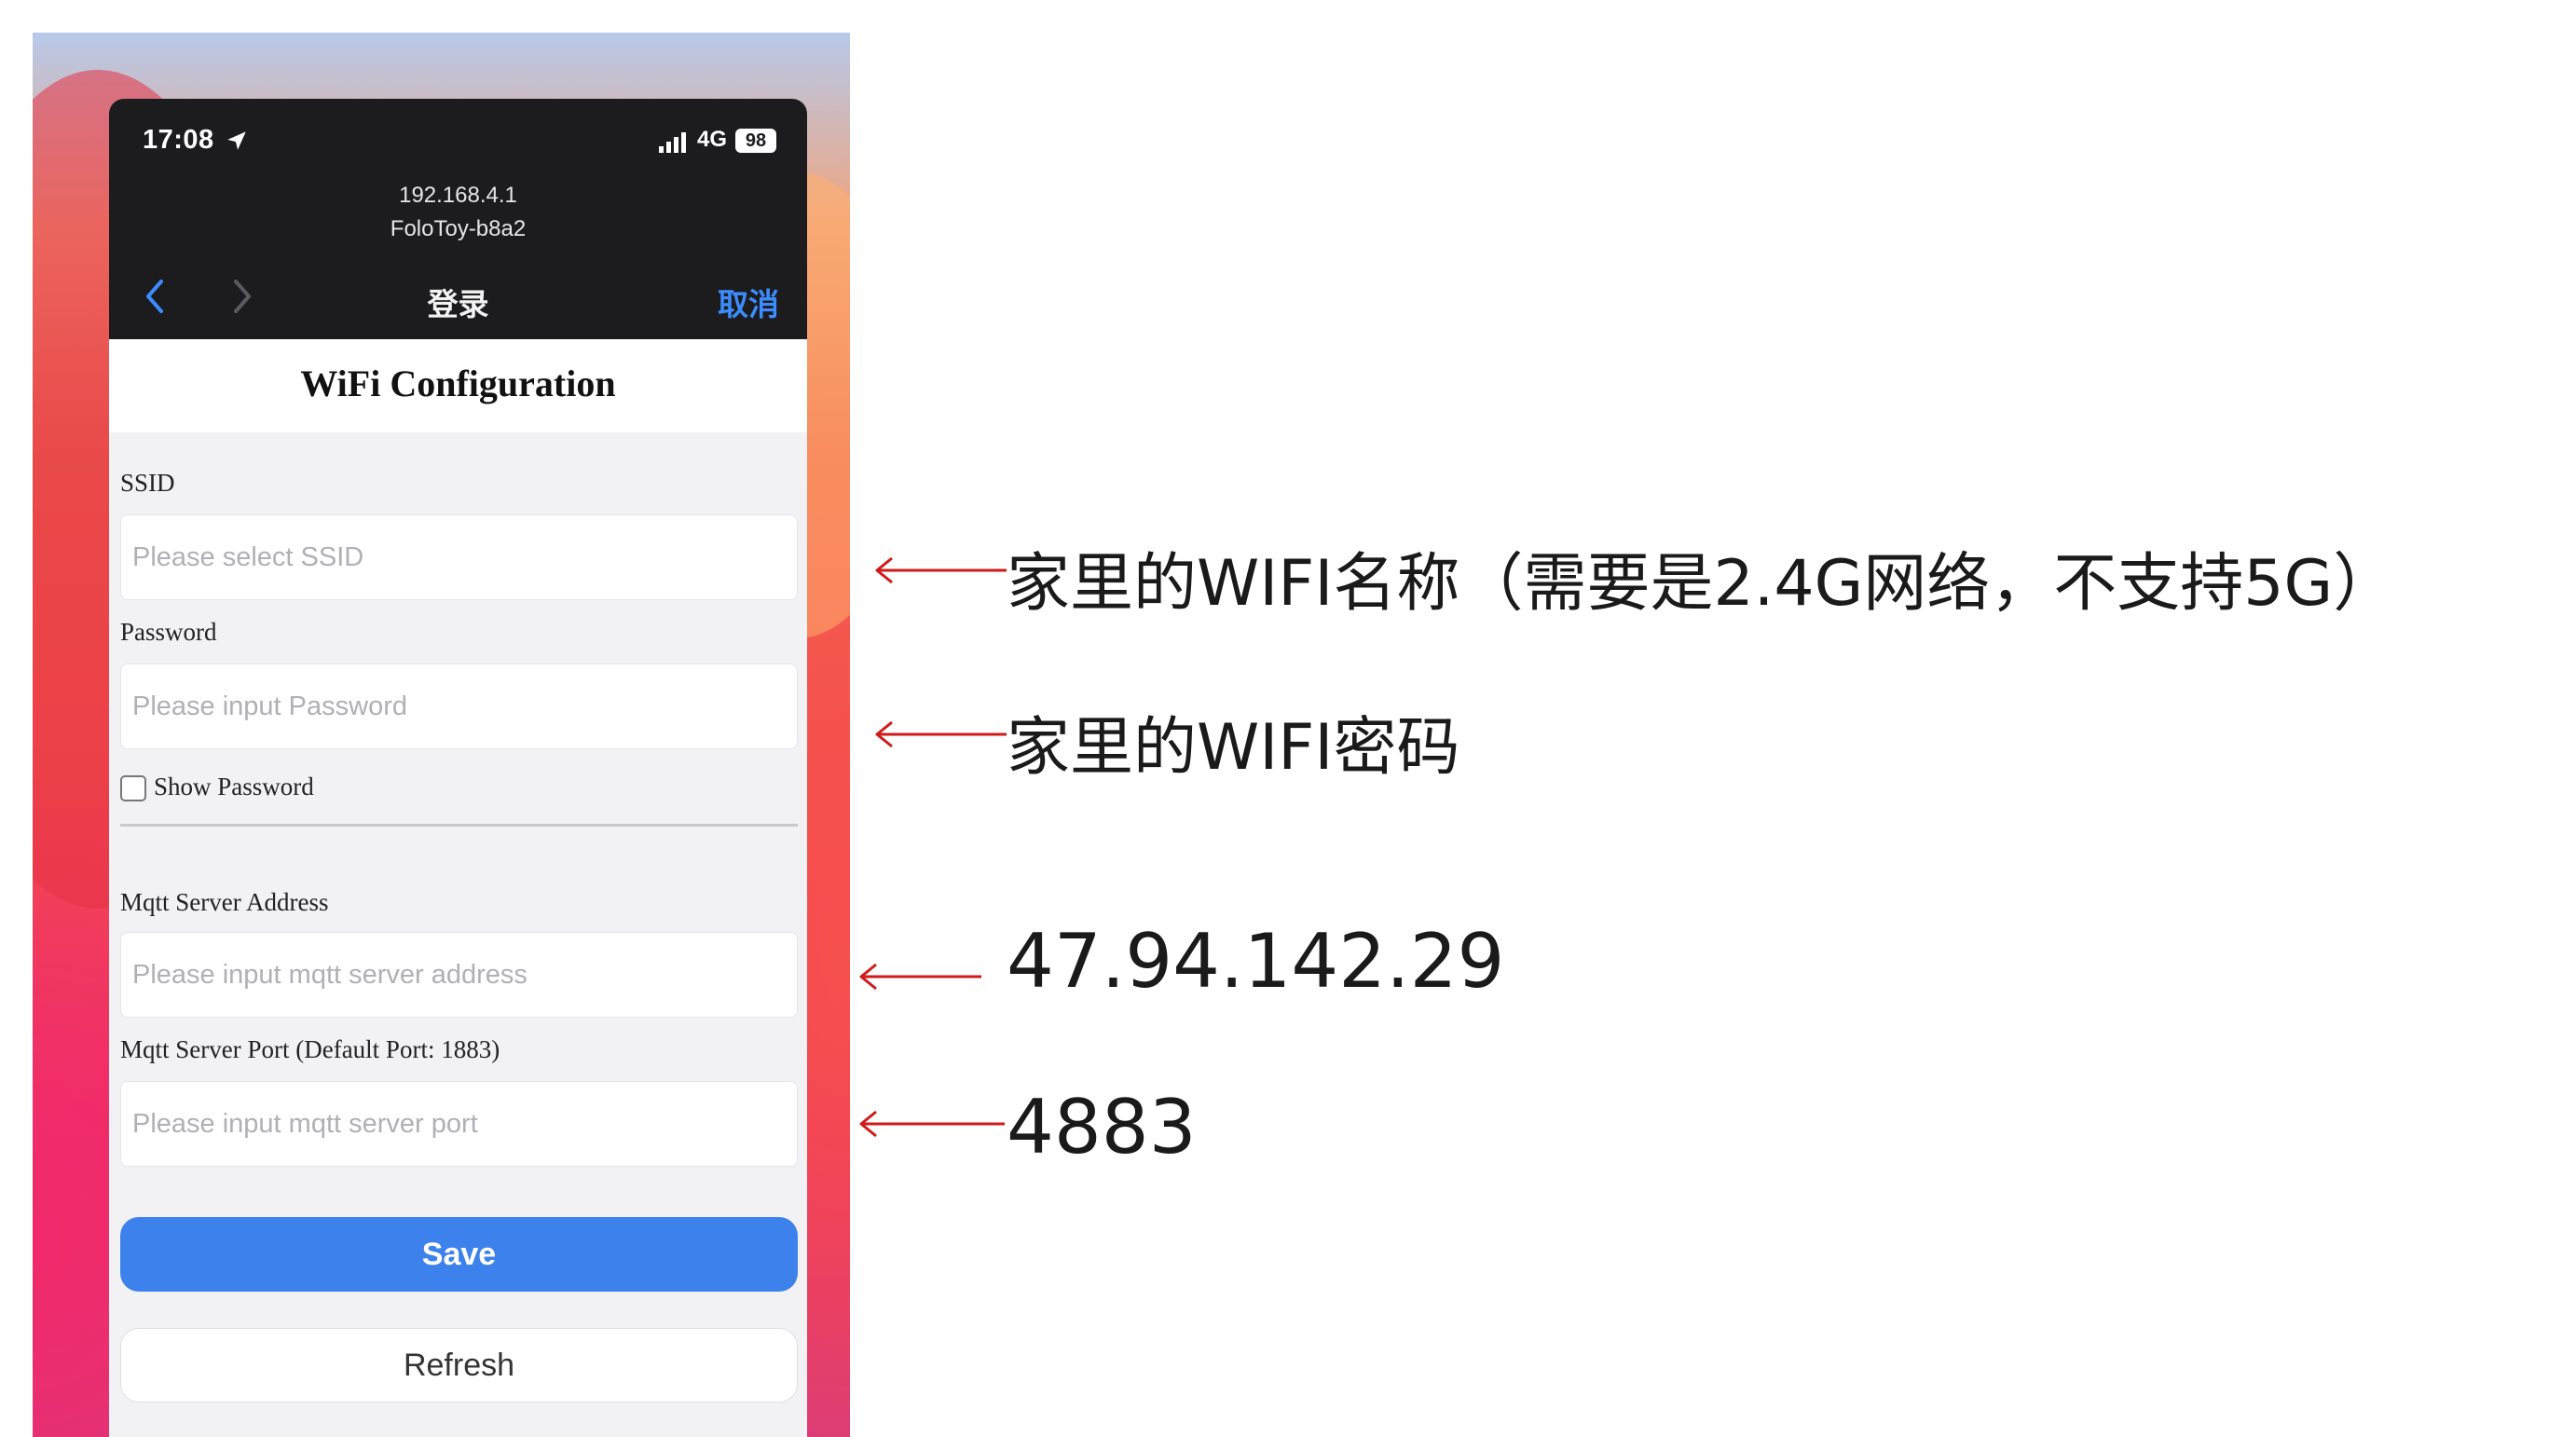 This screenshot has height=1437, width=2576. I want to click on nav-title: 登录, so click(458, 305).